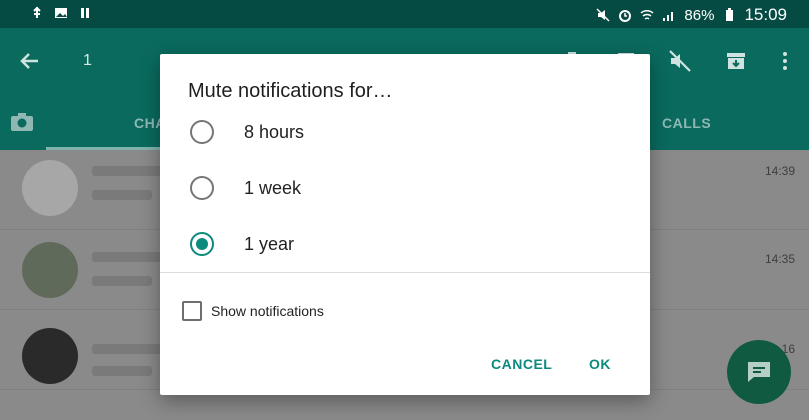  I want to click on option-8-hours: 8 hours, so click(408, 132).